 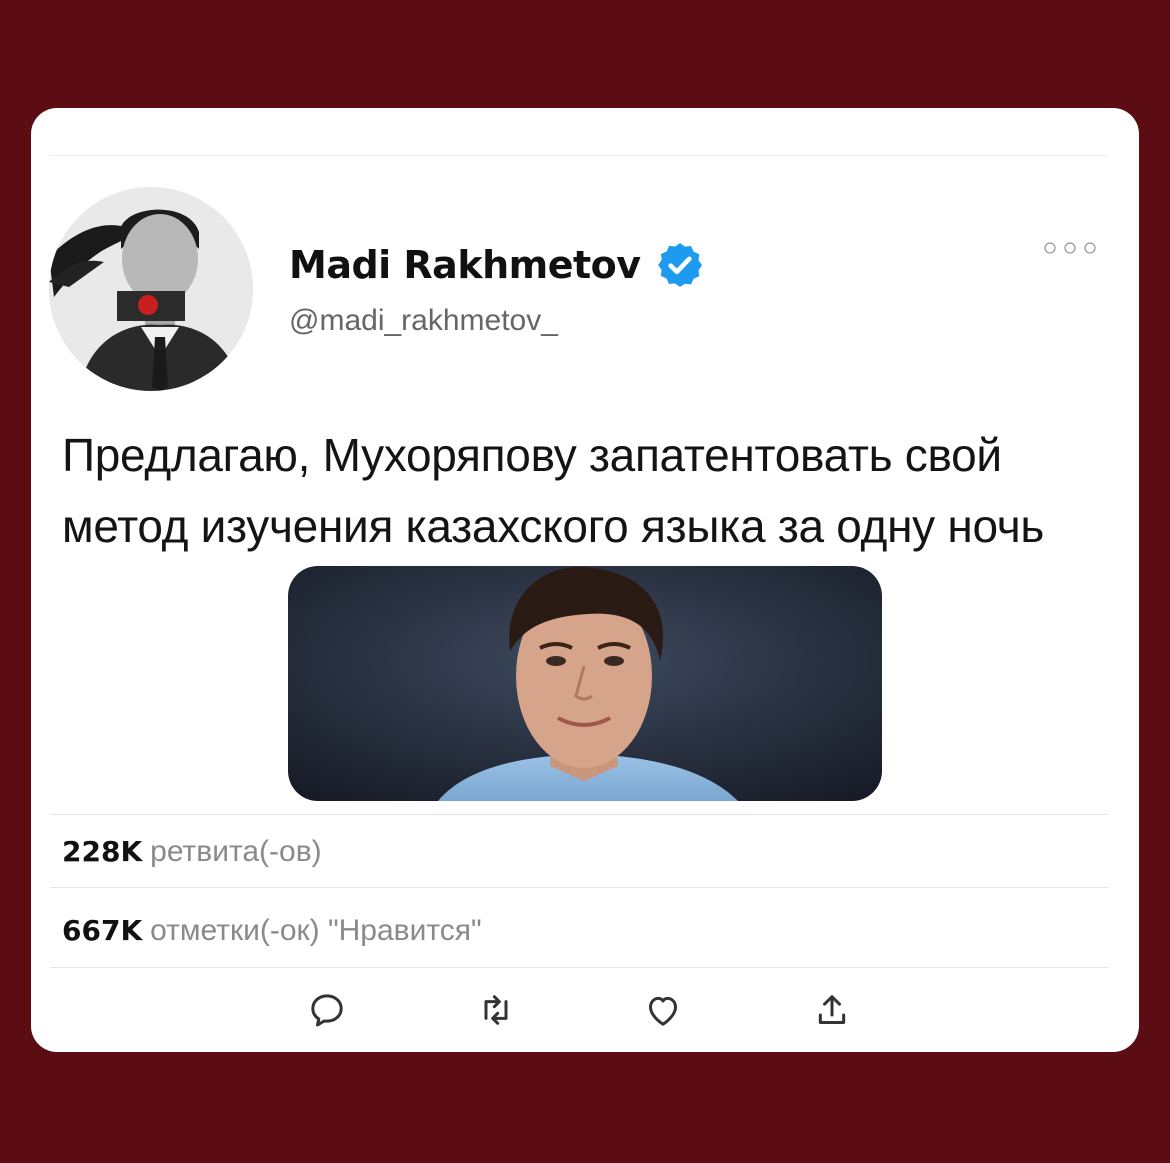 I want to click on retweet-icon, so click(x=496, y=1010).